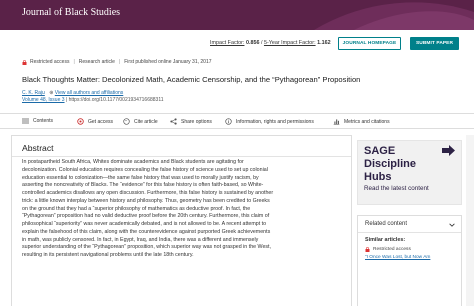  I want to click on impact-factor-label: Impact Factor:, so click(227, 43).